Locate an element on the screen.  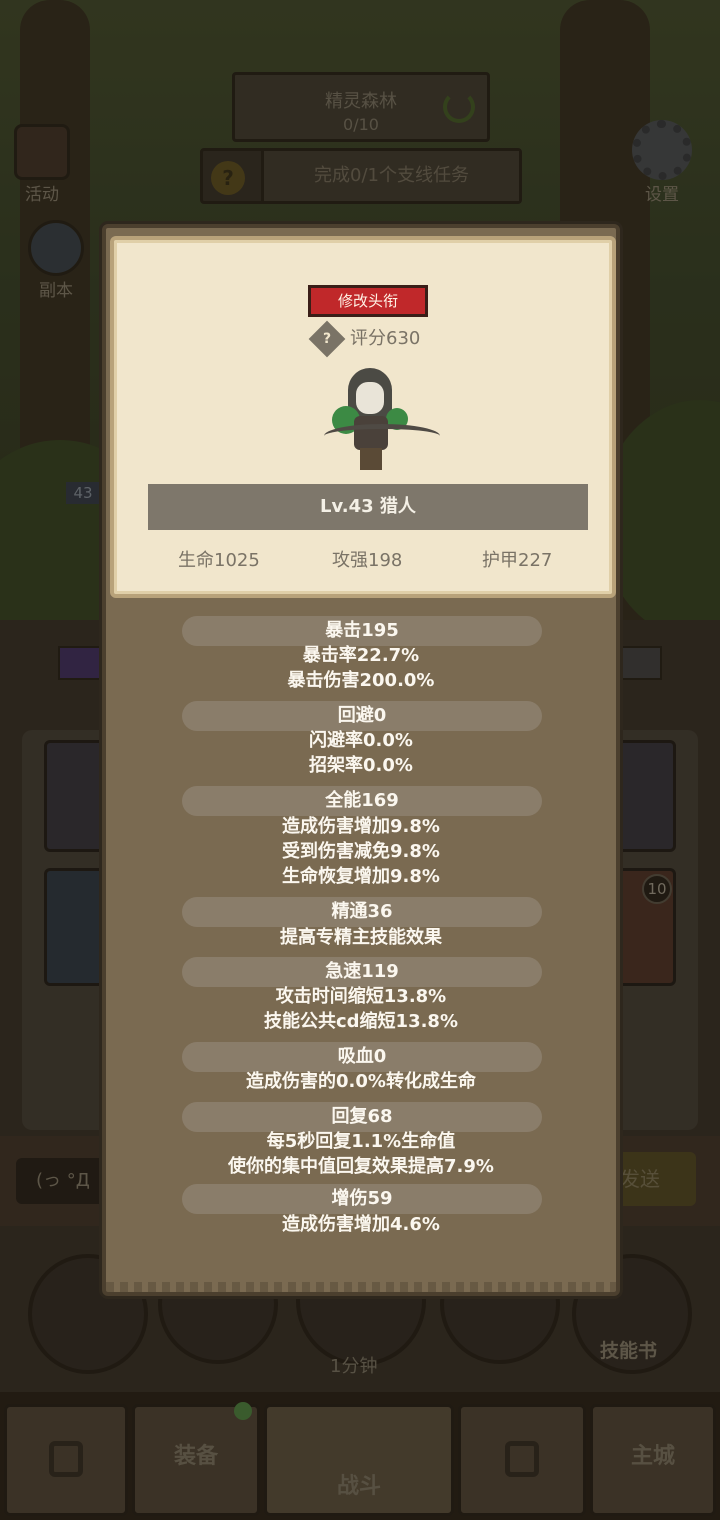
stat-line: 每5秒回复1.1%生命值 is located at coordinates (361, 1141).